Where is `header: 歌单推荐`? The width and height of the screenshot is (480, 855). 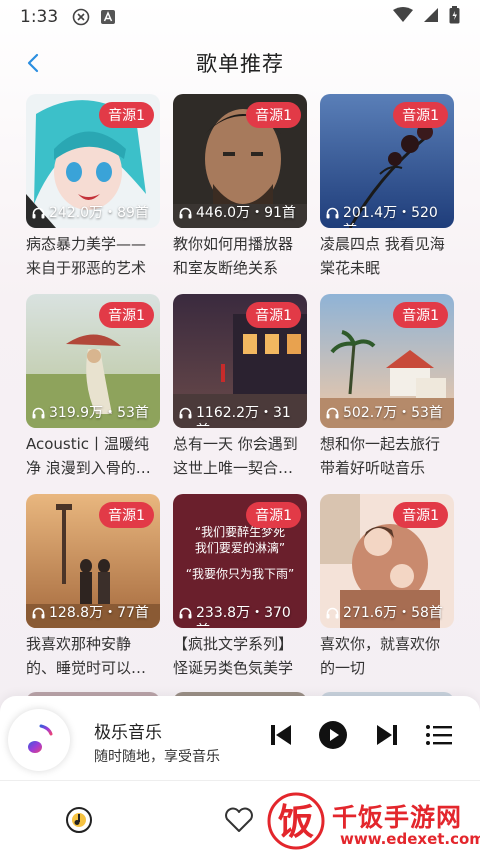
header: 歌单推荐 is located at coordinates (240, 63).